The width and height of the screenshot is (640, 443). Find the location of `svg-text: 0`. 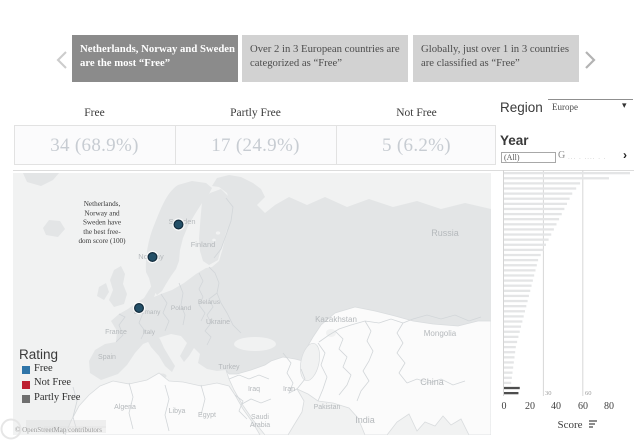

svg-text: 0 is located at coordinates (504, 406).